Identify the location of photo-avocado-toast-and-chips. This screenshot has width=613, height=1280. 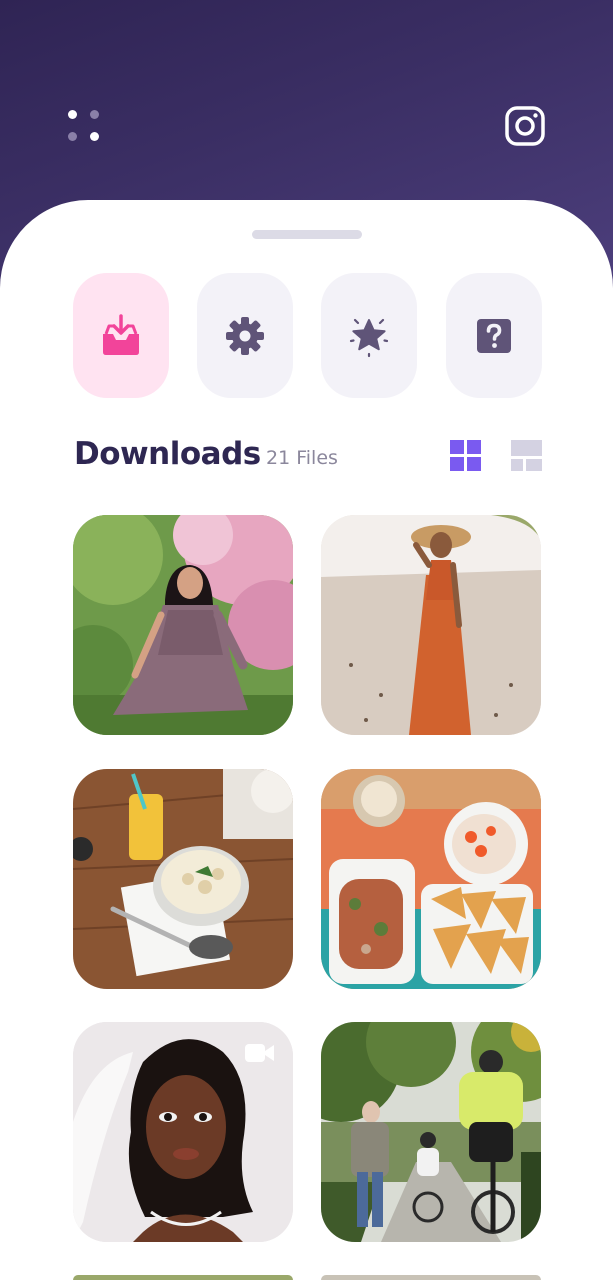
(431, 879).